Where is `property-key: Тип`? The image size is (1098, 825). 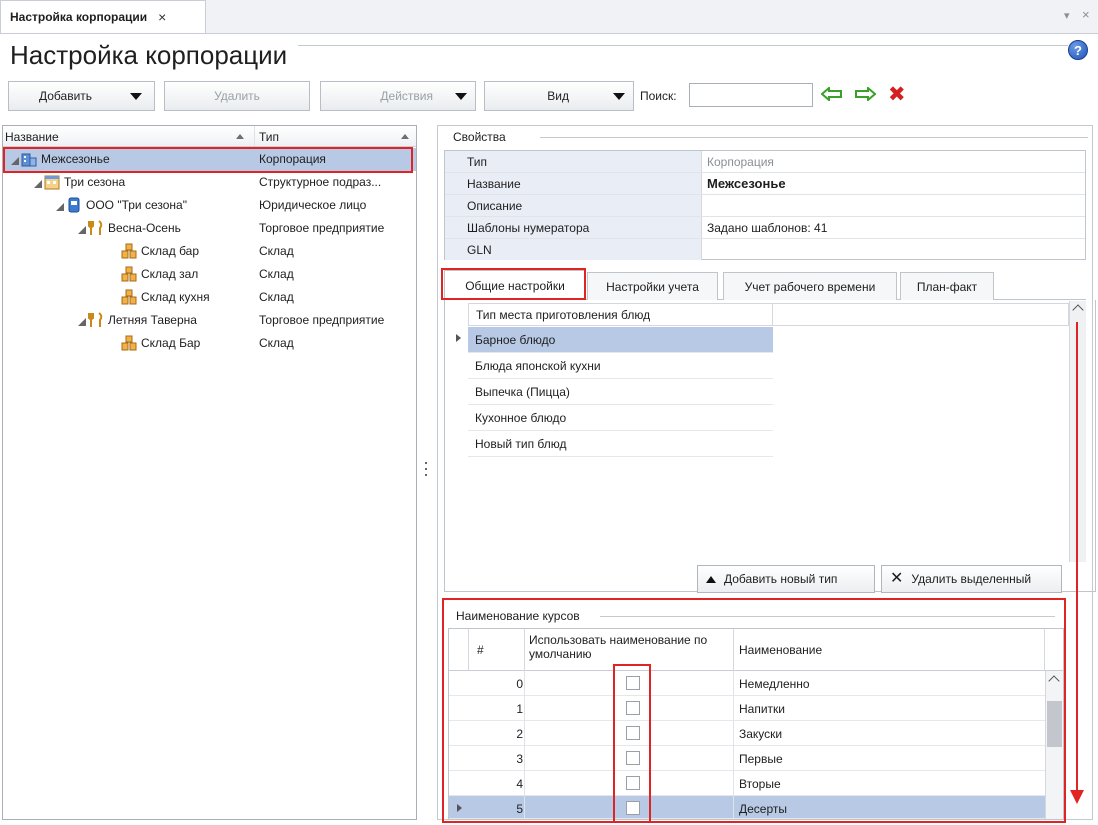
property-key: Тип is located at coordinates (573, 161).